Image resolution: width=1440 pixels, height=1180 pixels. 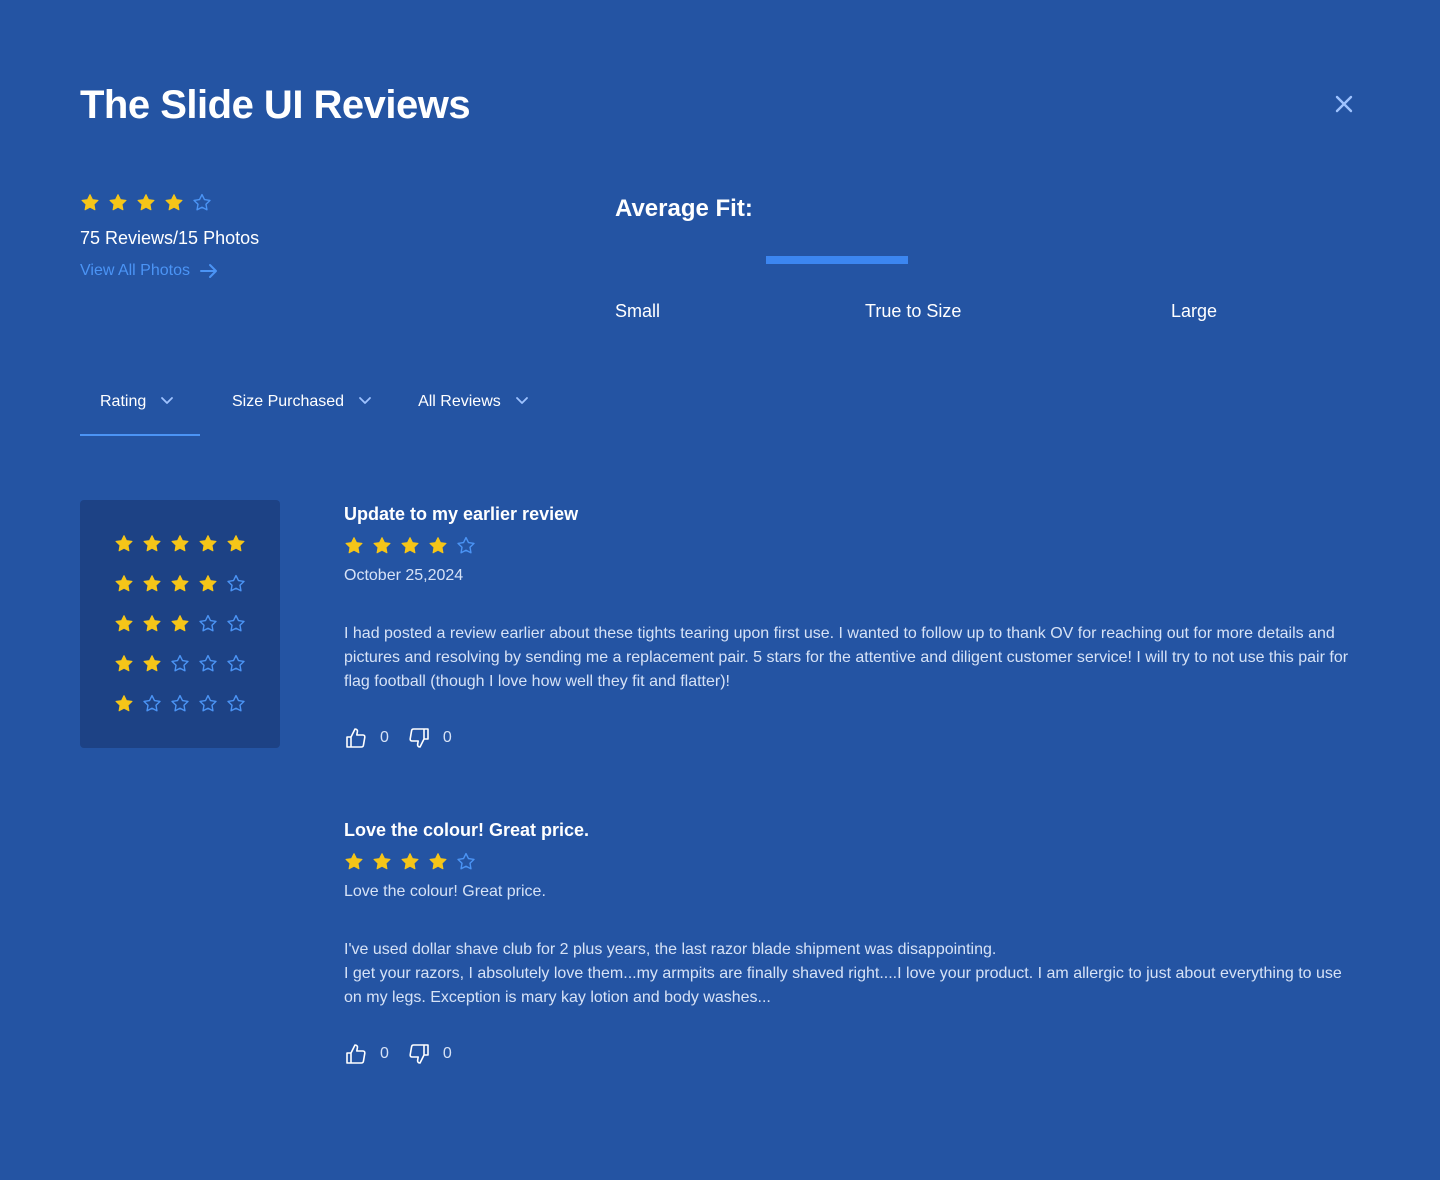 I want to click on filter-bar: Rating Size Purchased All Reviews, so click(x=304, y=414).